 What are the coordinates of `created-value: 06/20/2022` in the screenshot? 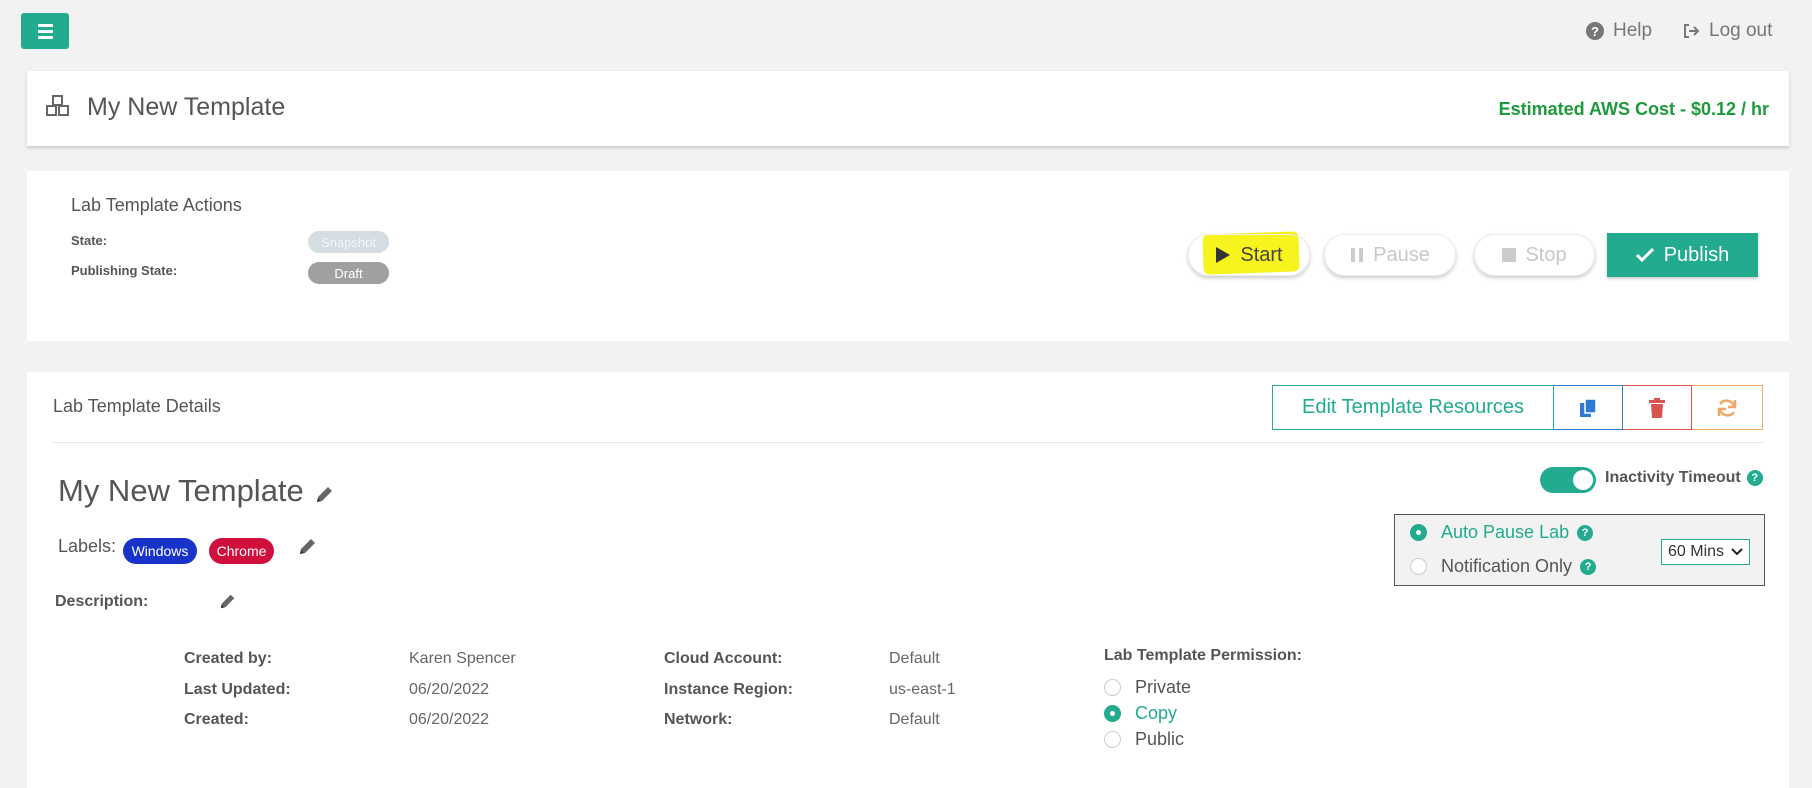 It's located at (449, 719).